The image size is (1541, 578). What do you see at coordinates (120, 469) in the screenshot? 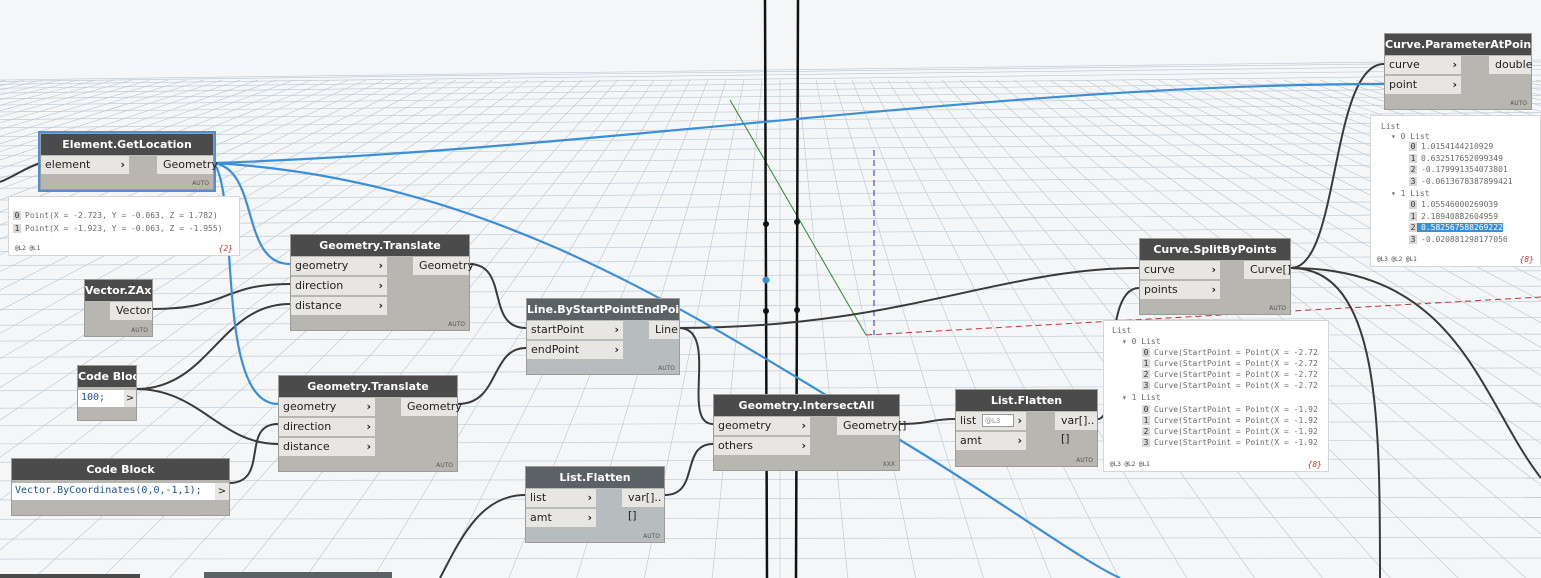
I see `node-title: Code Block` at bounding box center [120, 469].